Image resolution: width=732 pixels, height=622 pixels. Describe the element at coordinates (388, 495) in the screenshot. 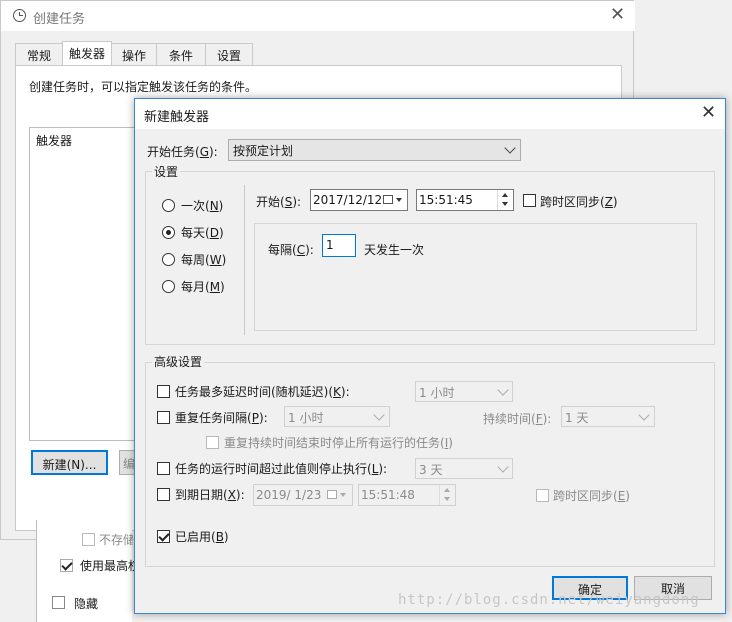

I see `expire-time-value: 15:51:48` at that location.